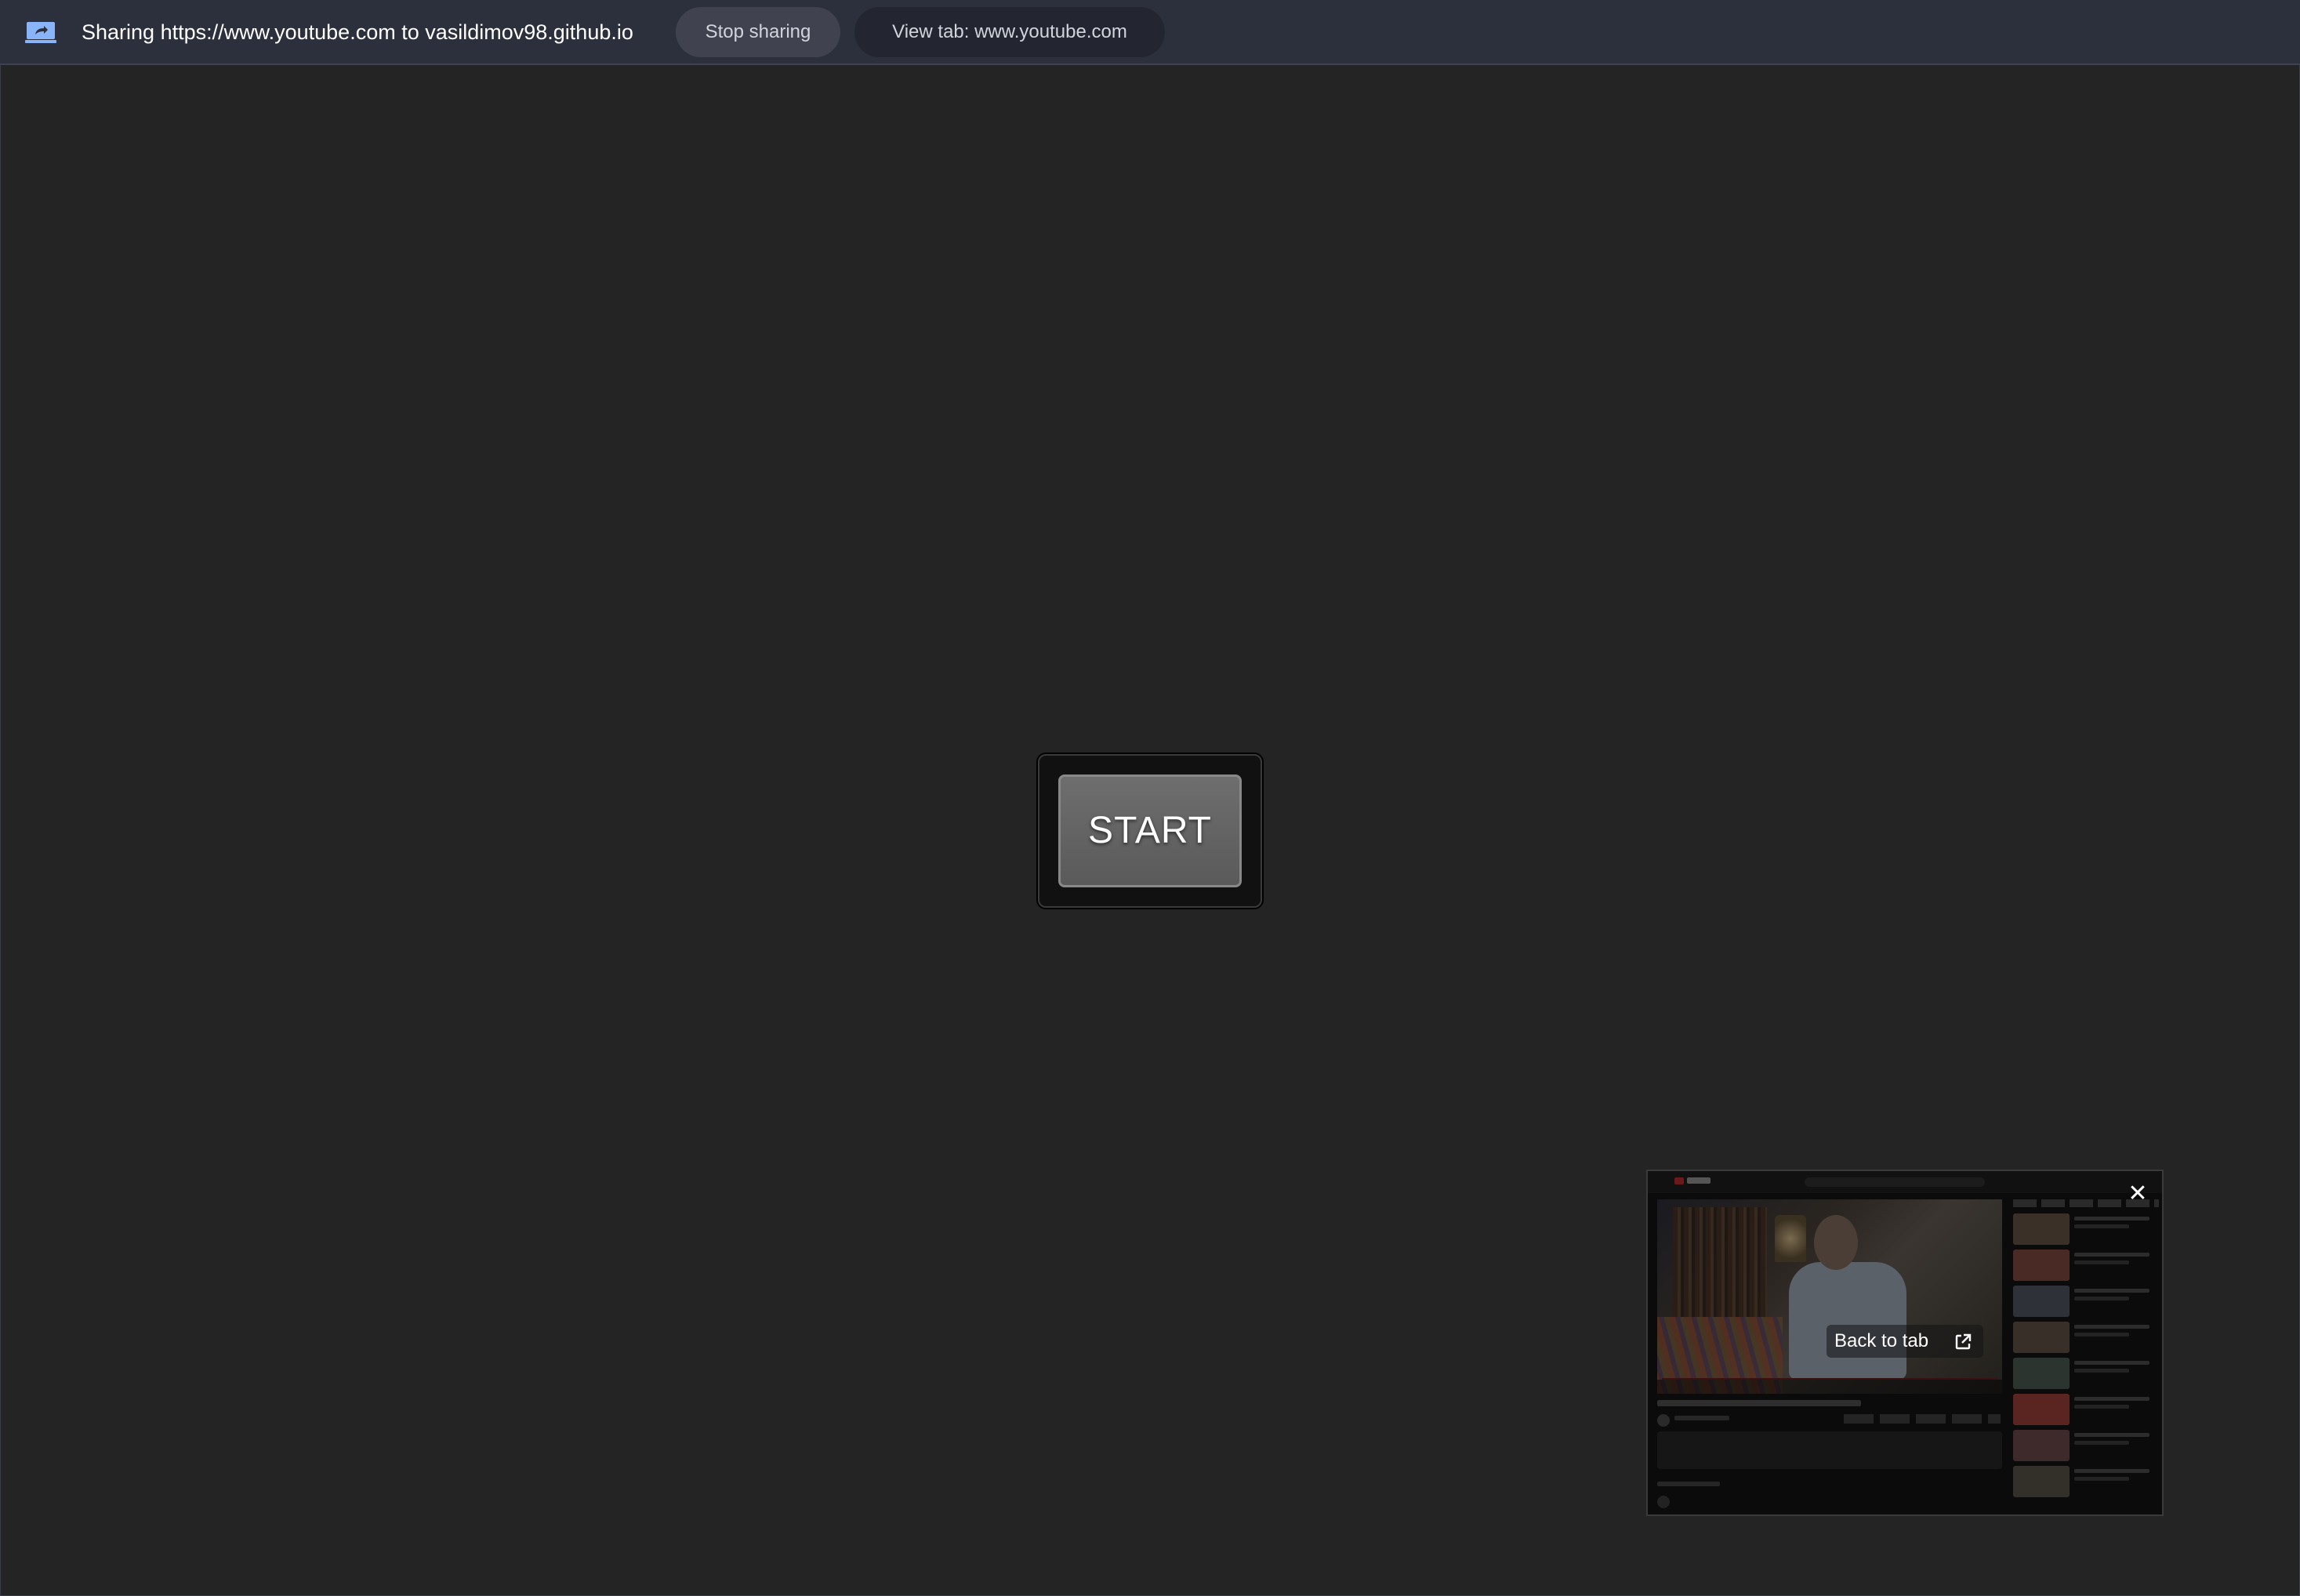  What do you see at coordinates (1829, 1450) in the screenshot?
I see `preview-description` at bounding box center [1829, 1450].